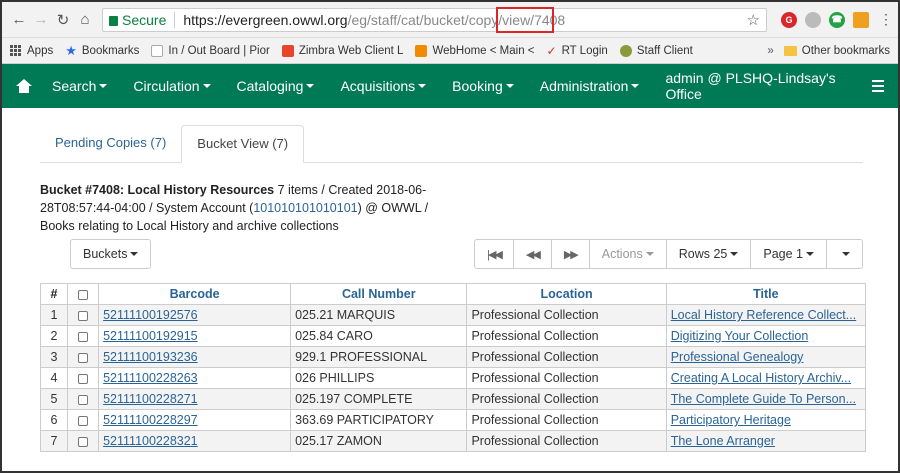 The width and height of the screenshot is (900, 473). What do you see at coordinates (85, 20) in the screenshot?
I see `home-page-icon: ⌂` at bounding box center [85, 20].